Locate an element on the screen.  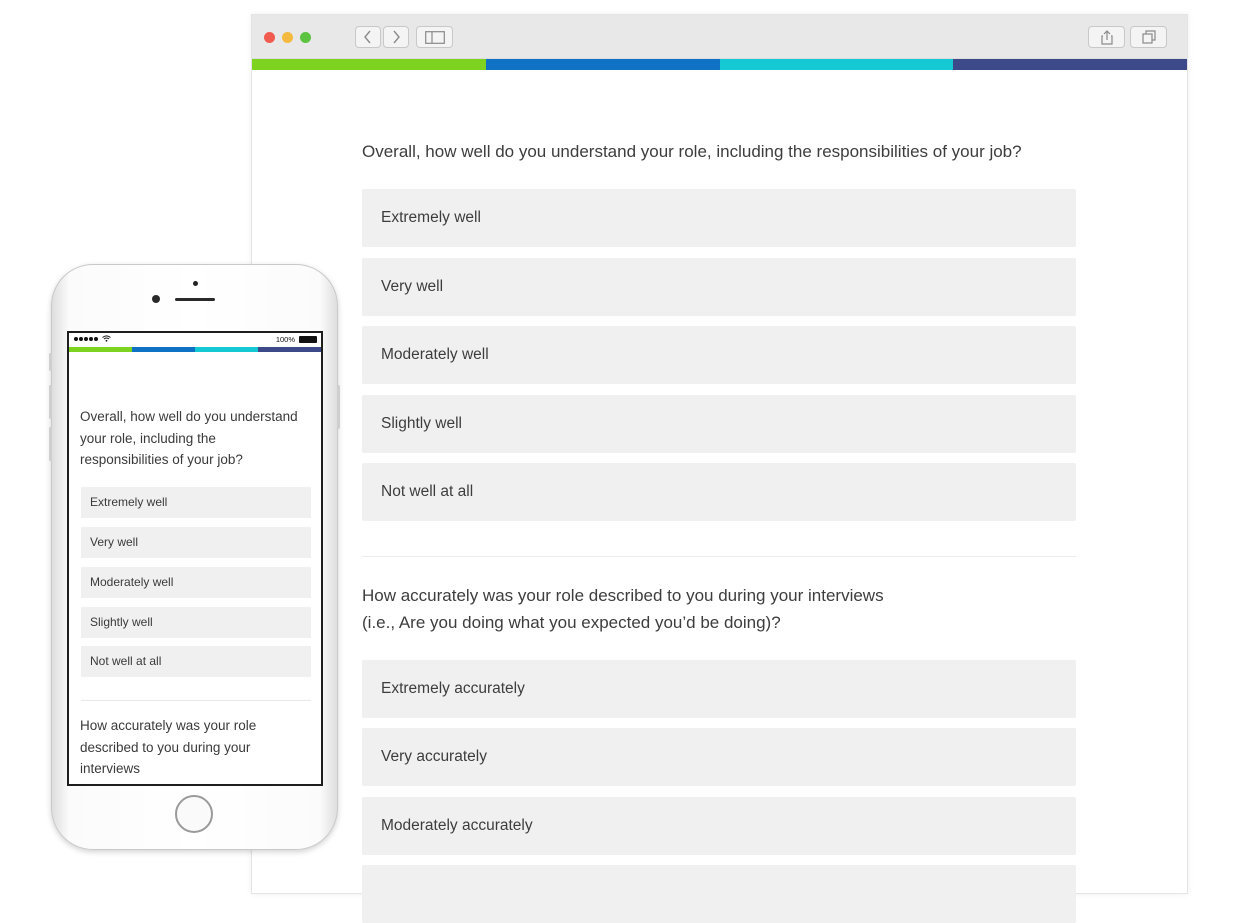
option-slightly-well: Slightly well is located at coordinates (719, 424).